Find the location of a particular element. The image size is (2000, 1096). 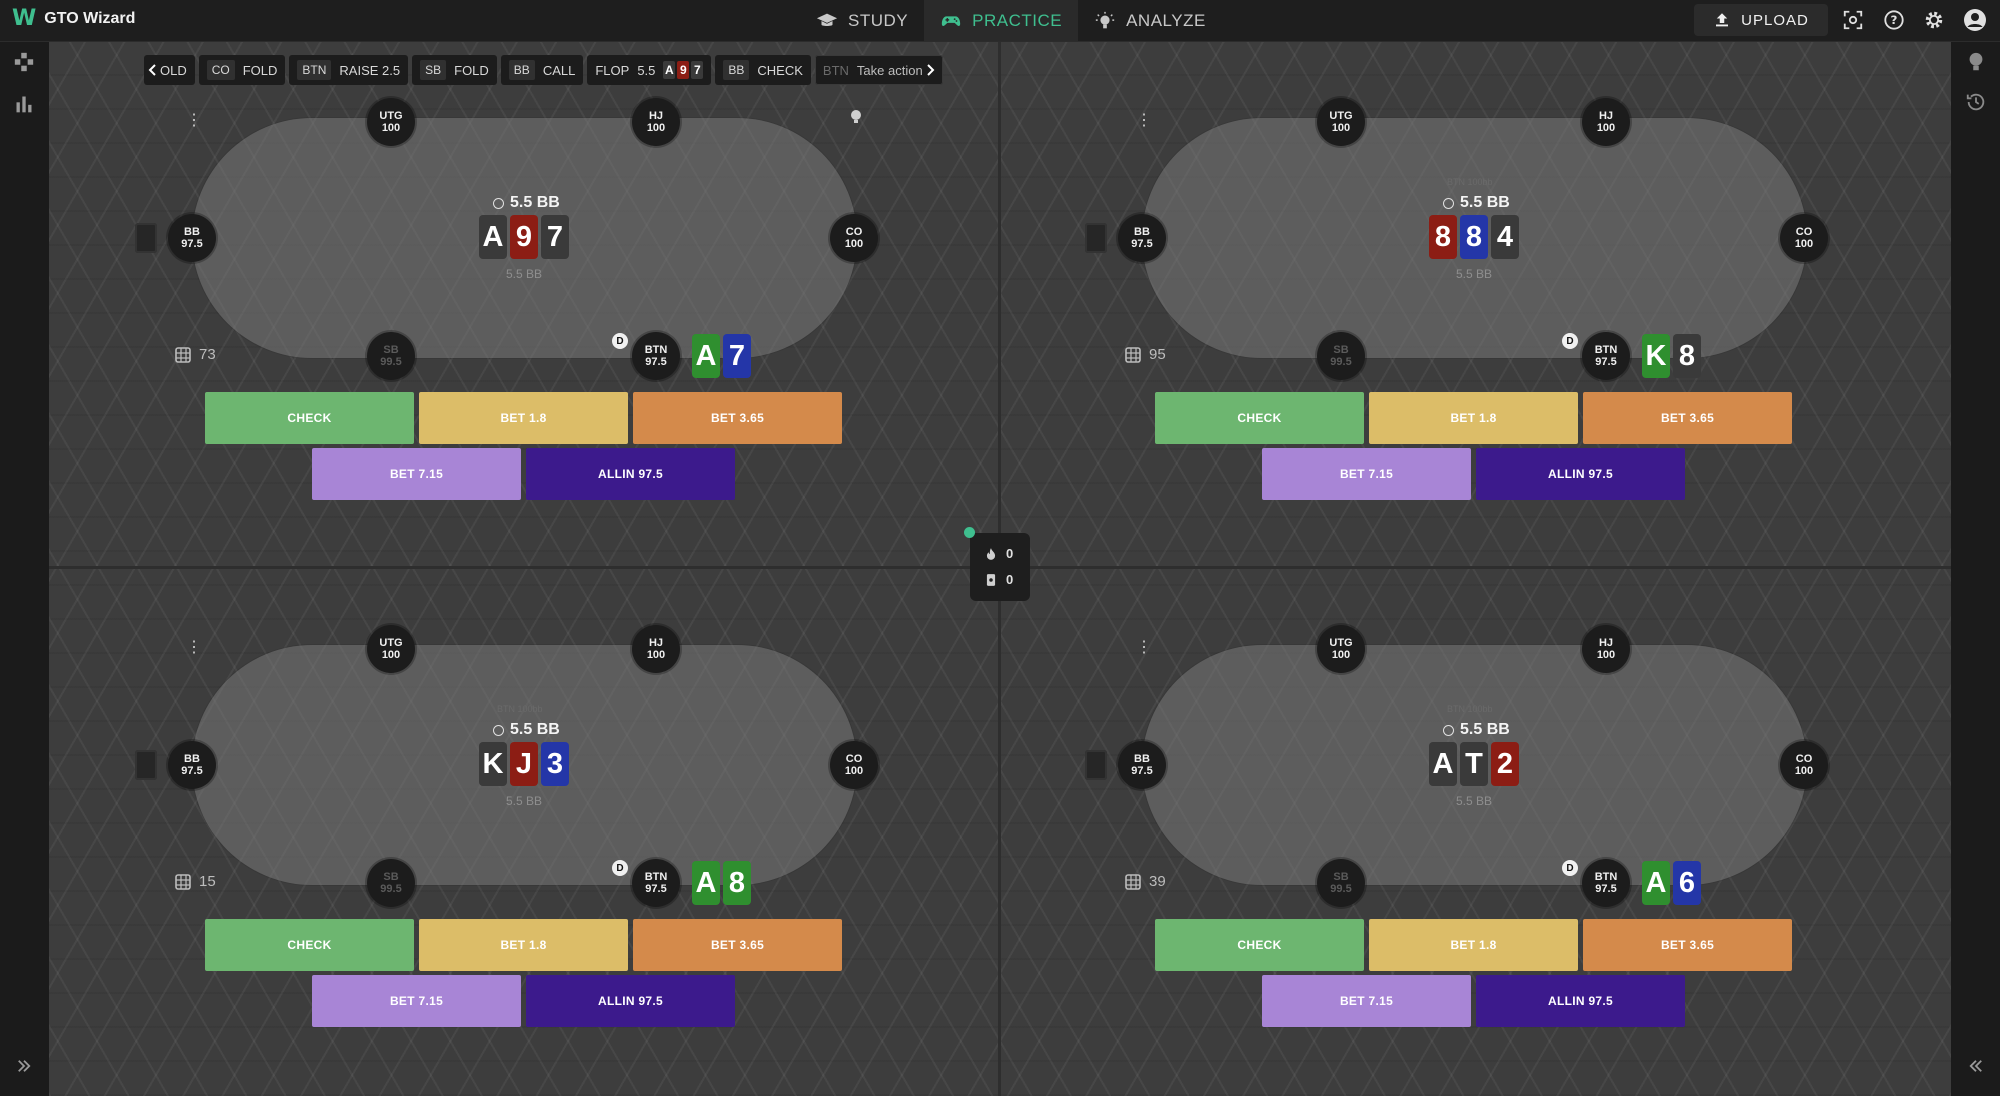

tab-analyze: ANALYZE is located at coordinates (1150, 20).